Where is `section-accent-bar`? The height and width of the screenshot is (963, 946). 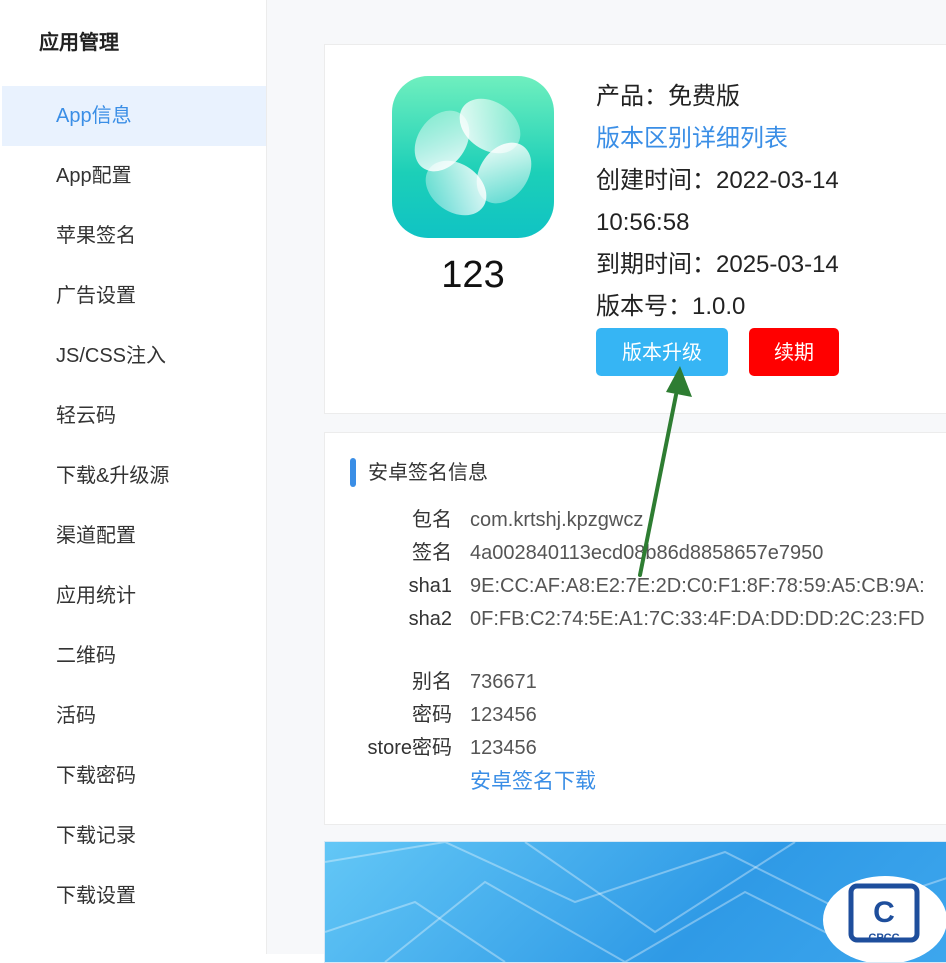 section-accent-bar is located at coordinates (353, 472).